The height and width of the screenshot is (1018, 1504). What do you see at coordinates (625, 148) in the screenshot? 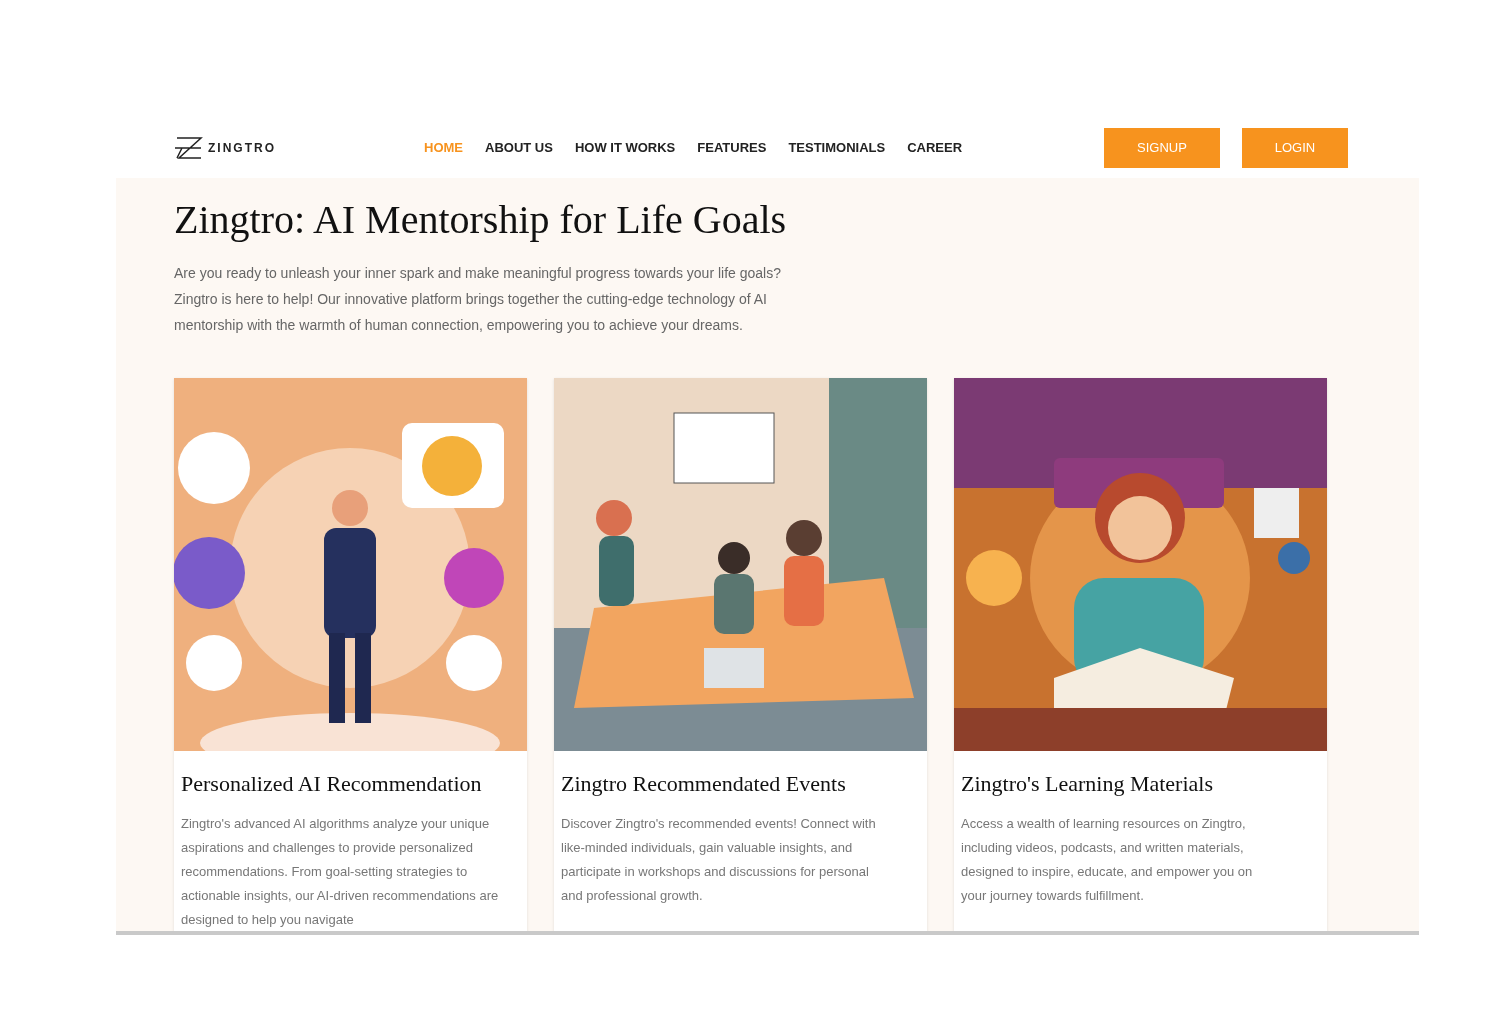
I see `nav-link: HOW IT WORKS` at bounding box center [625, 148].